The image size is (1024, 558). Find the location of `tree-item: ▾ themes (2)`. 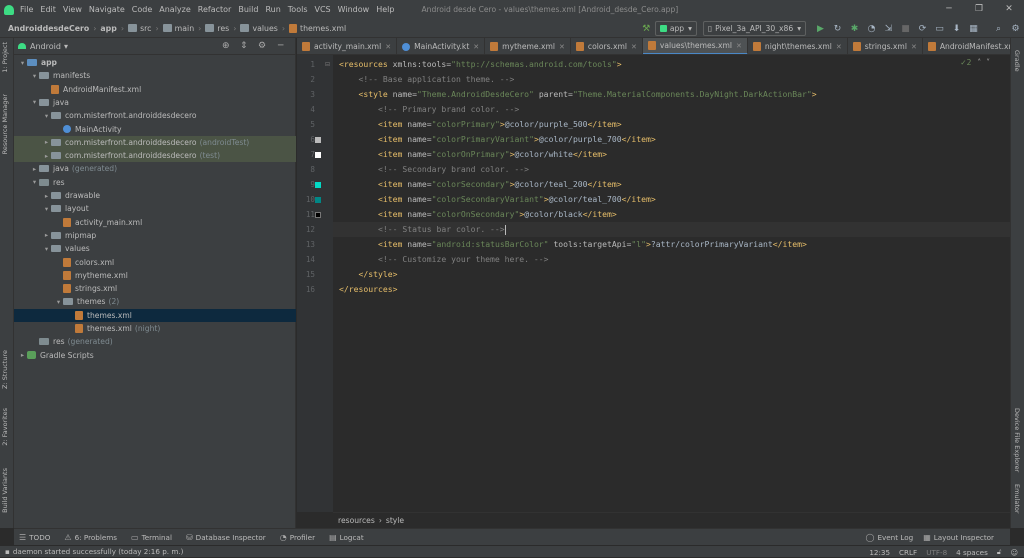

tree-item: ▾ themes (2) is located at coordinates (155, 301).